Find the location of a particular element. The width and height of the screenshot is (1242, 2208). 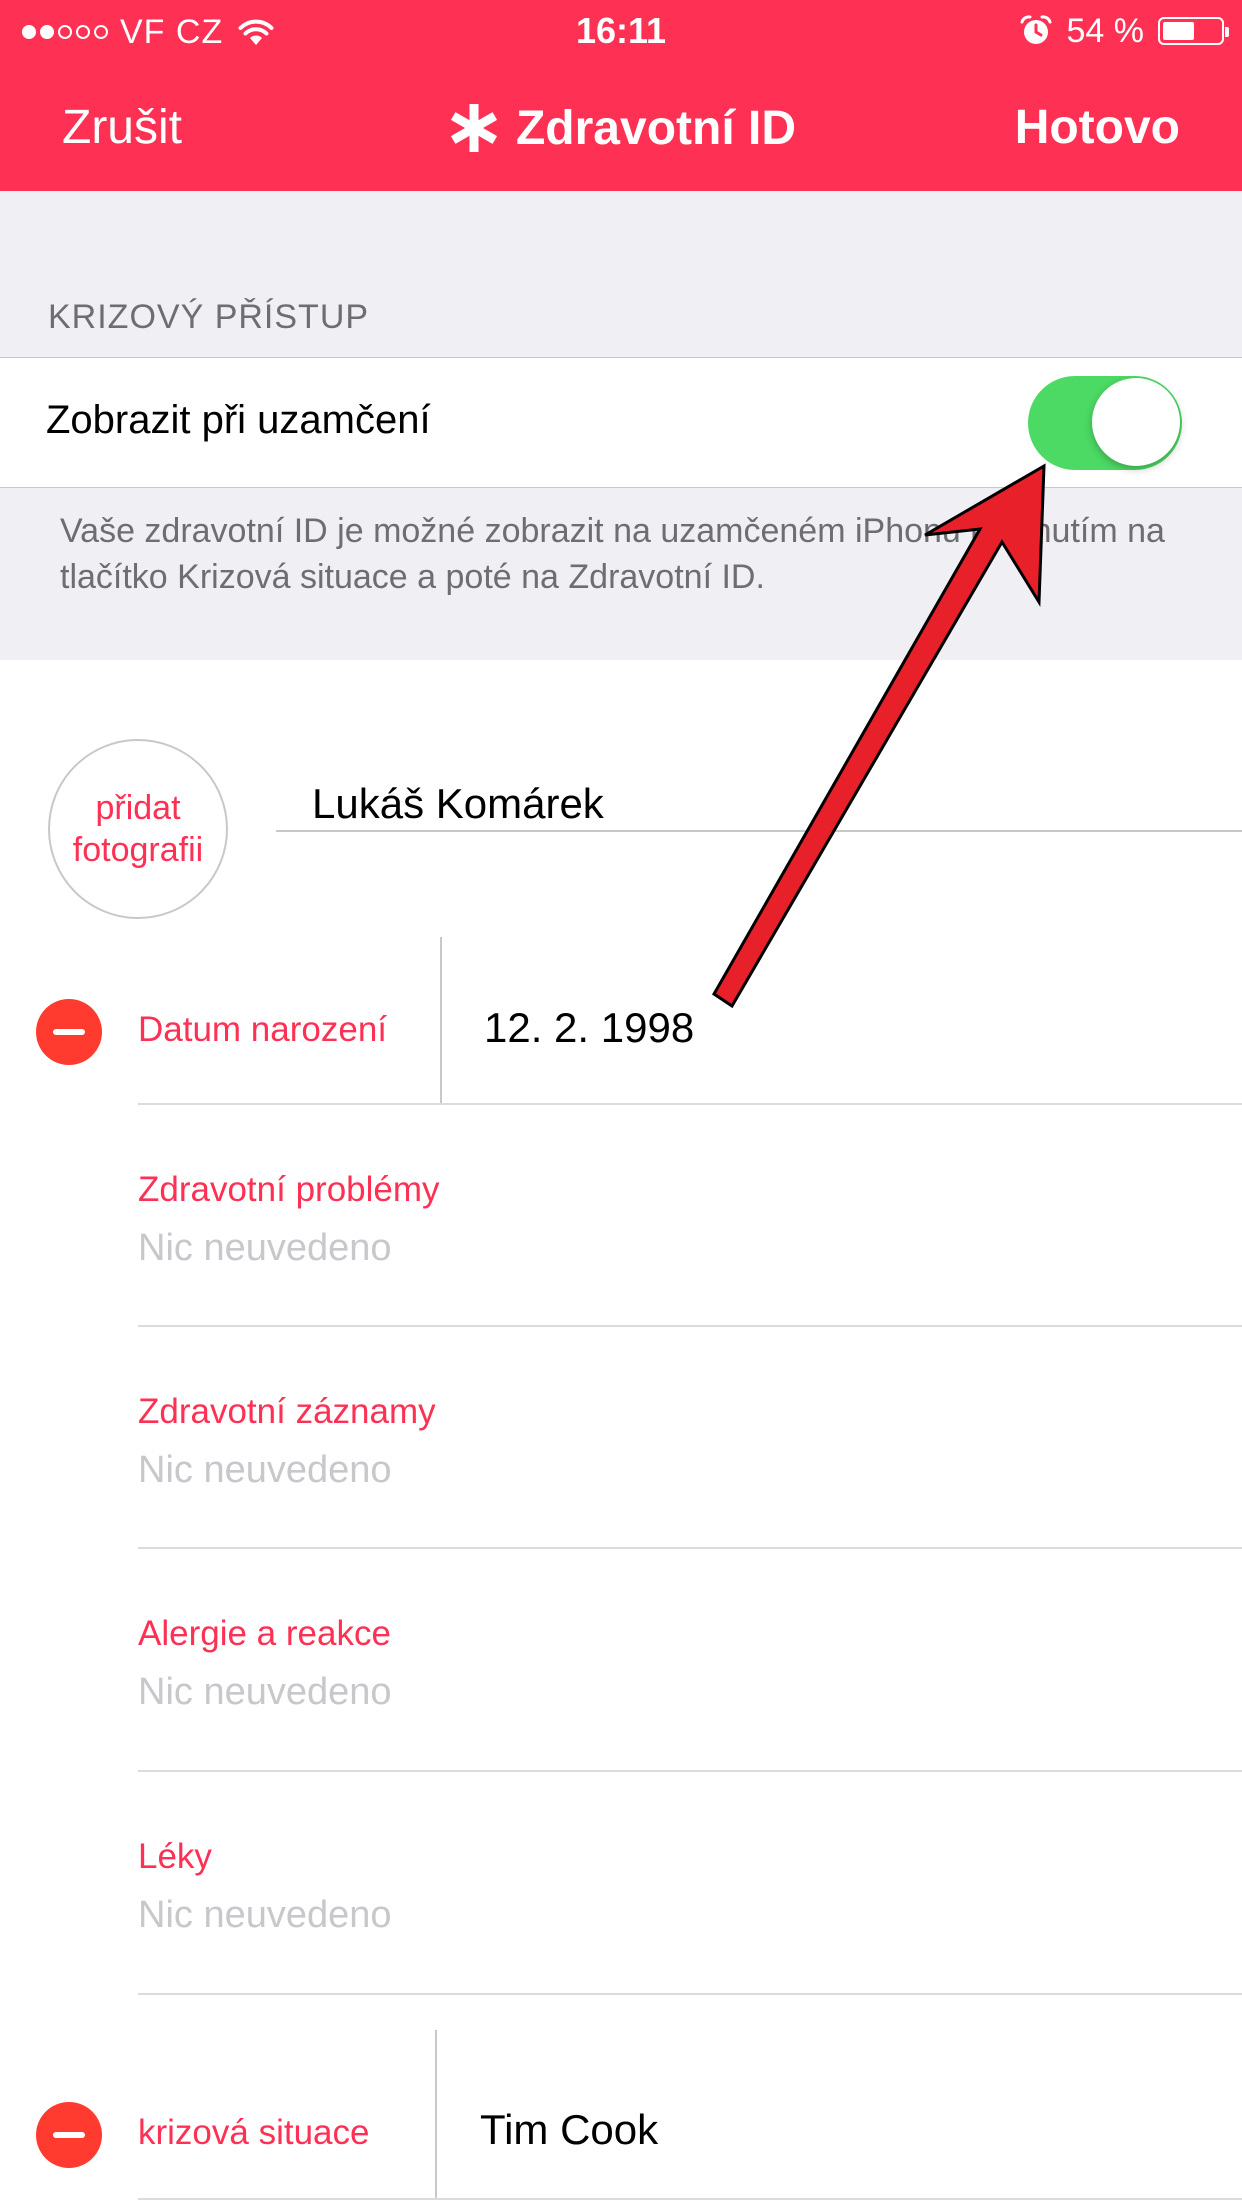

battery-percentage: 54 % is located at coordinates (1105, 30).